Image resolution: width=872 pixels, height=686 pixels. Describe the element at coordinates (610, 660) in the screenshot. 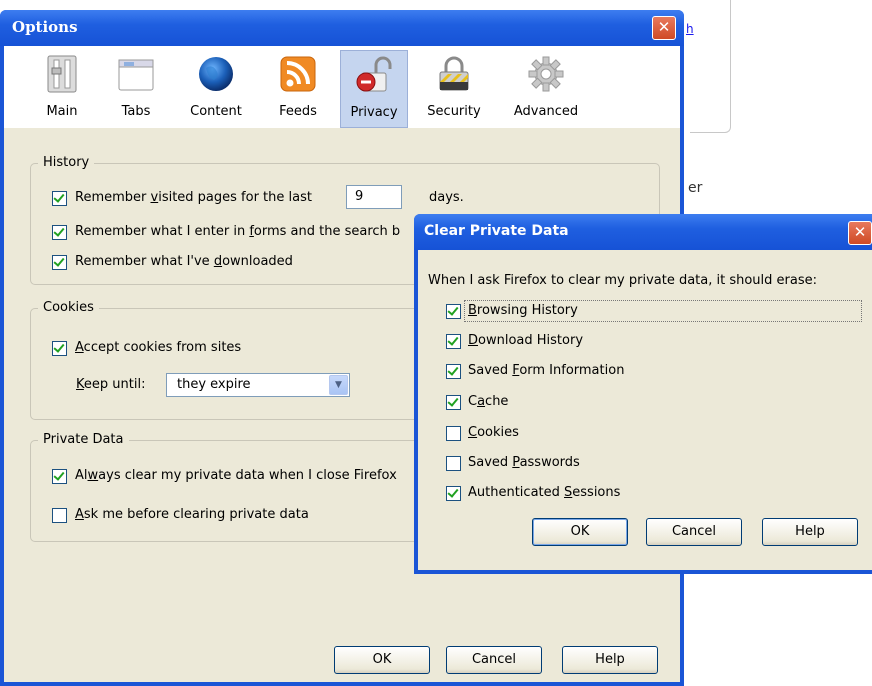

I see `options-help-button: Help` at that location.